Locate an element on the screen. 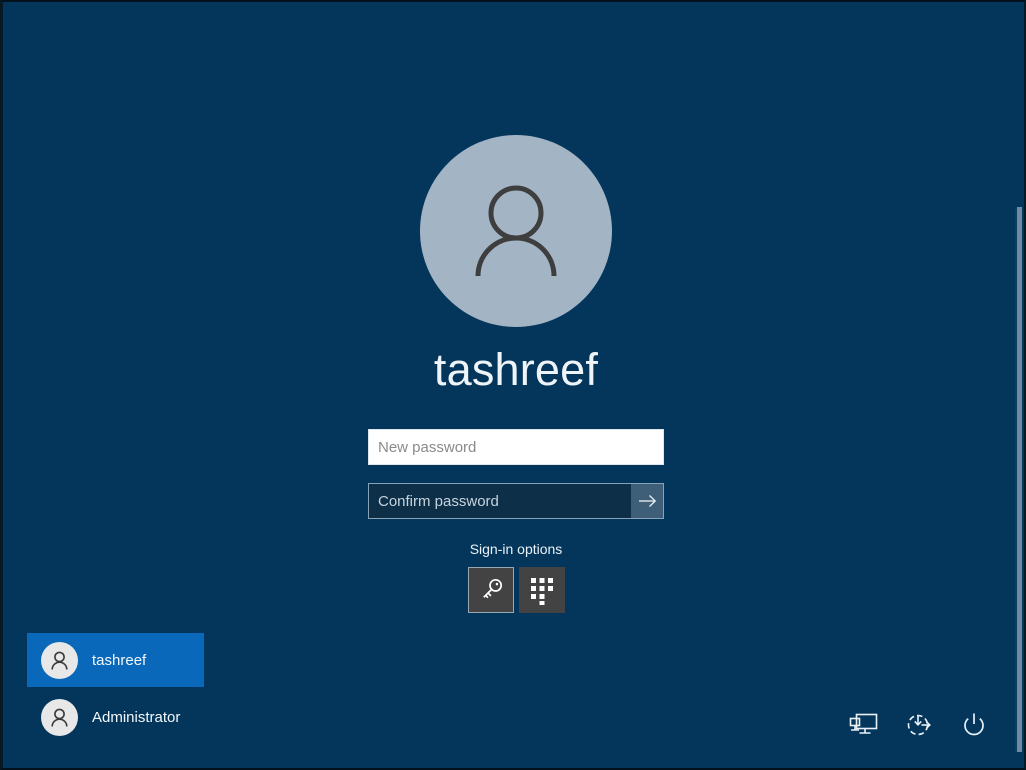 Image resolution: width=1026 pixels, height=770 pixels. signin-options-row is located at coordinates (516, 590).